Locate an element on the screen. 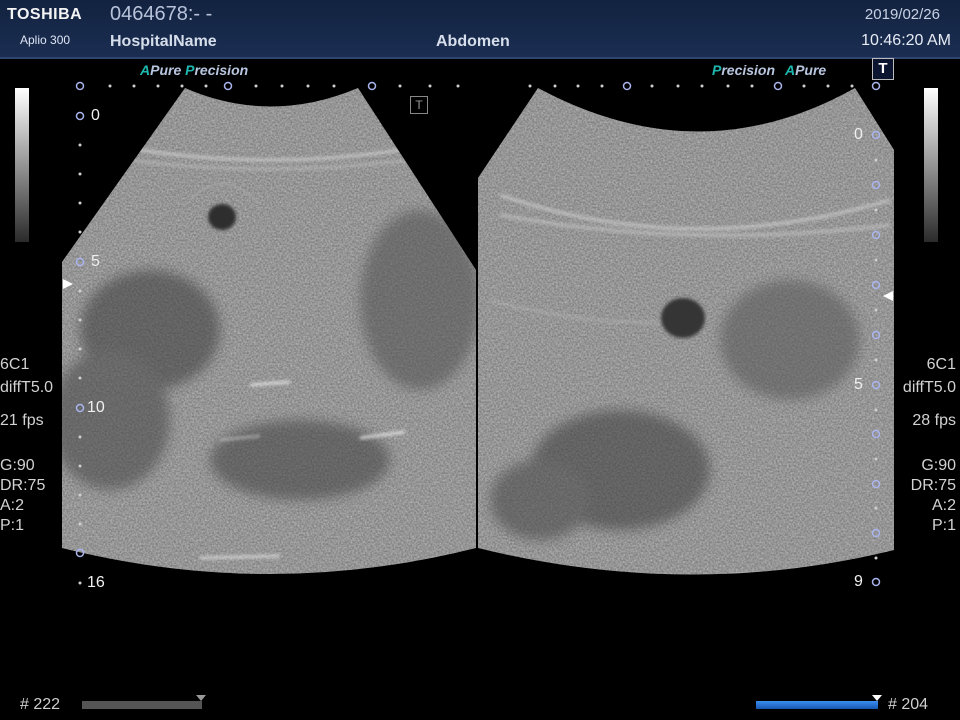 The width and height of the screenshot is (960, 720). left-cine-bar-fill is located at coordinates (142, 705).